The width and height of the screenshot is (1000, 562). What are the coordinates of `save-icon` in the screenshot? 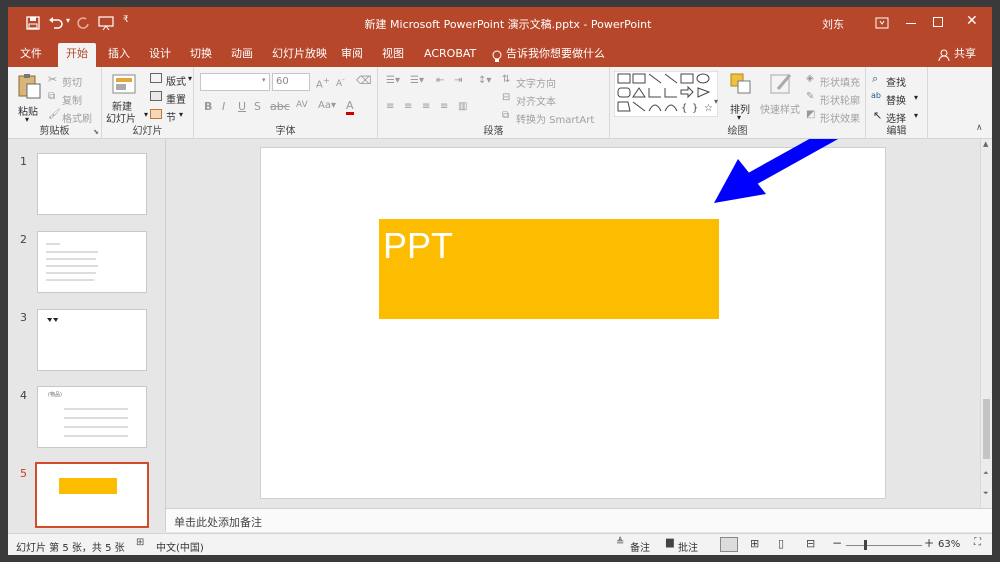 It's located at (33, 23).